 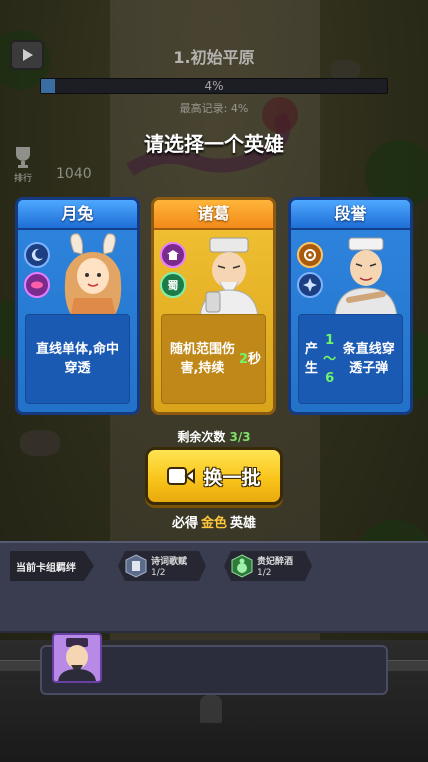 I want to click on bond-chip-poetry: 诗词歌赋 1/2, so click(x=162, y=566).